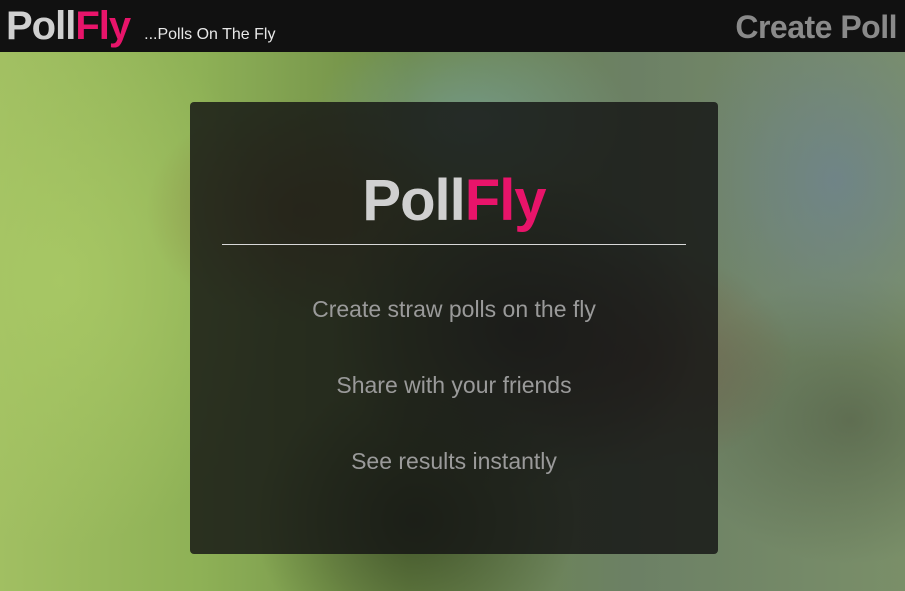  What do you see at coordinates (210, 34) in the screenshot?
I see `tagline: ...Polls On The Fly` at bounding box center [210, 34].